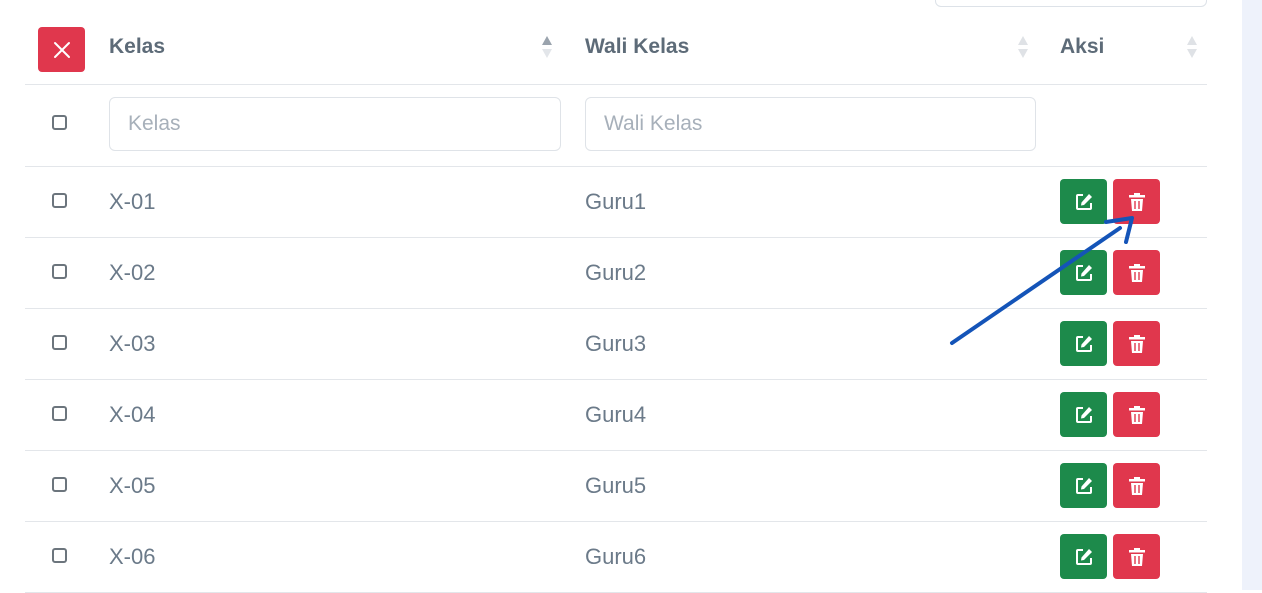 The image size is (1262, 593). I want to click on table-header-row: Kelas Wali Kelas Aksi, so click(616, 49).